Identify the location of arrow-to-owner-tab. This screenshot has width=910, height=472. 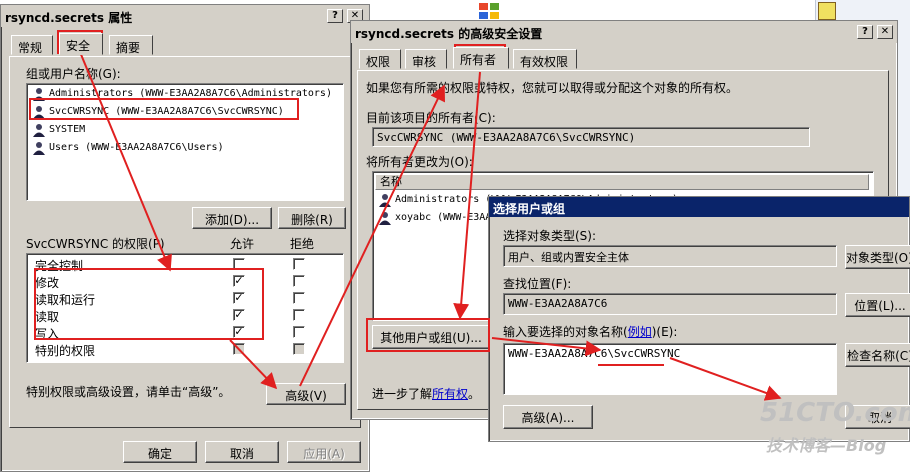
(372, 235).